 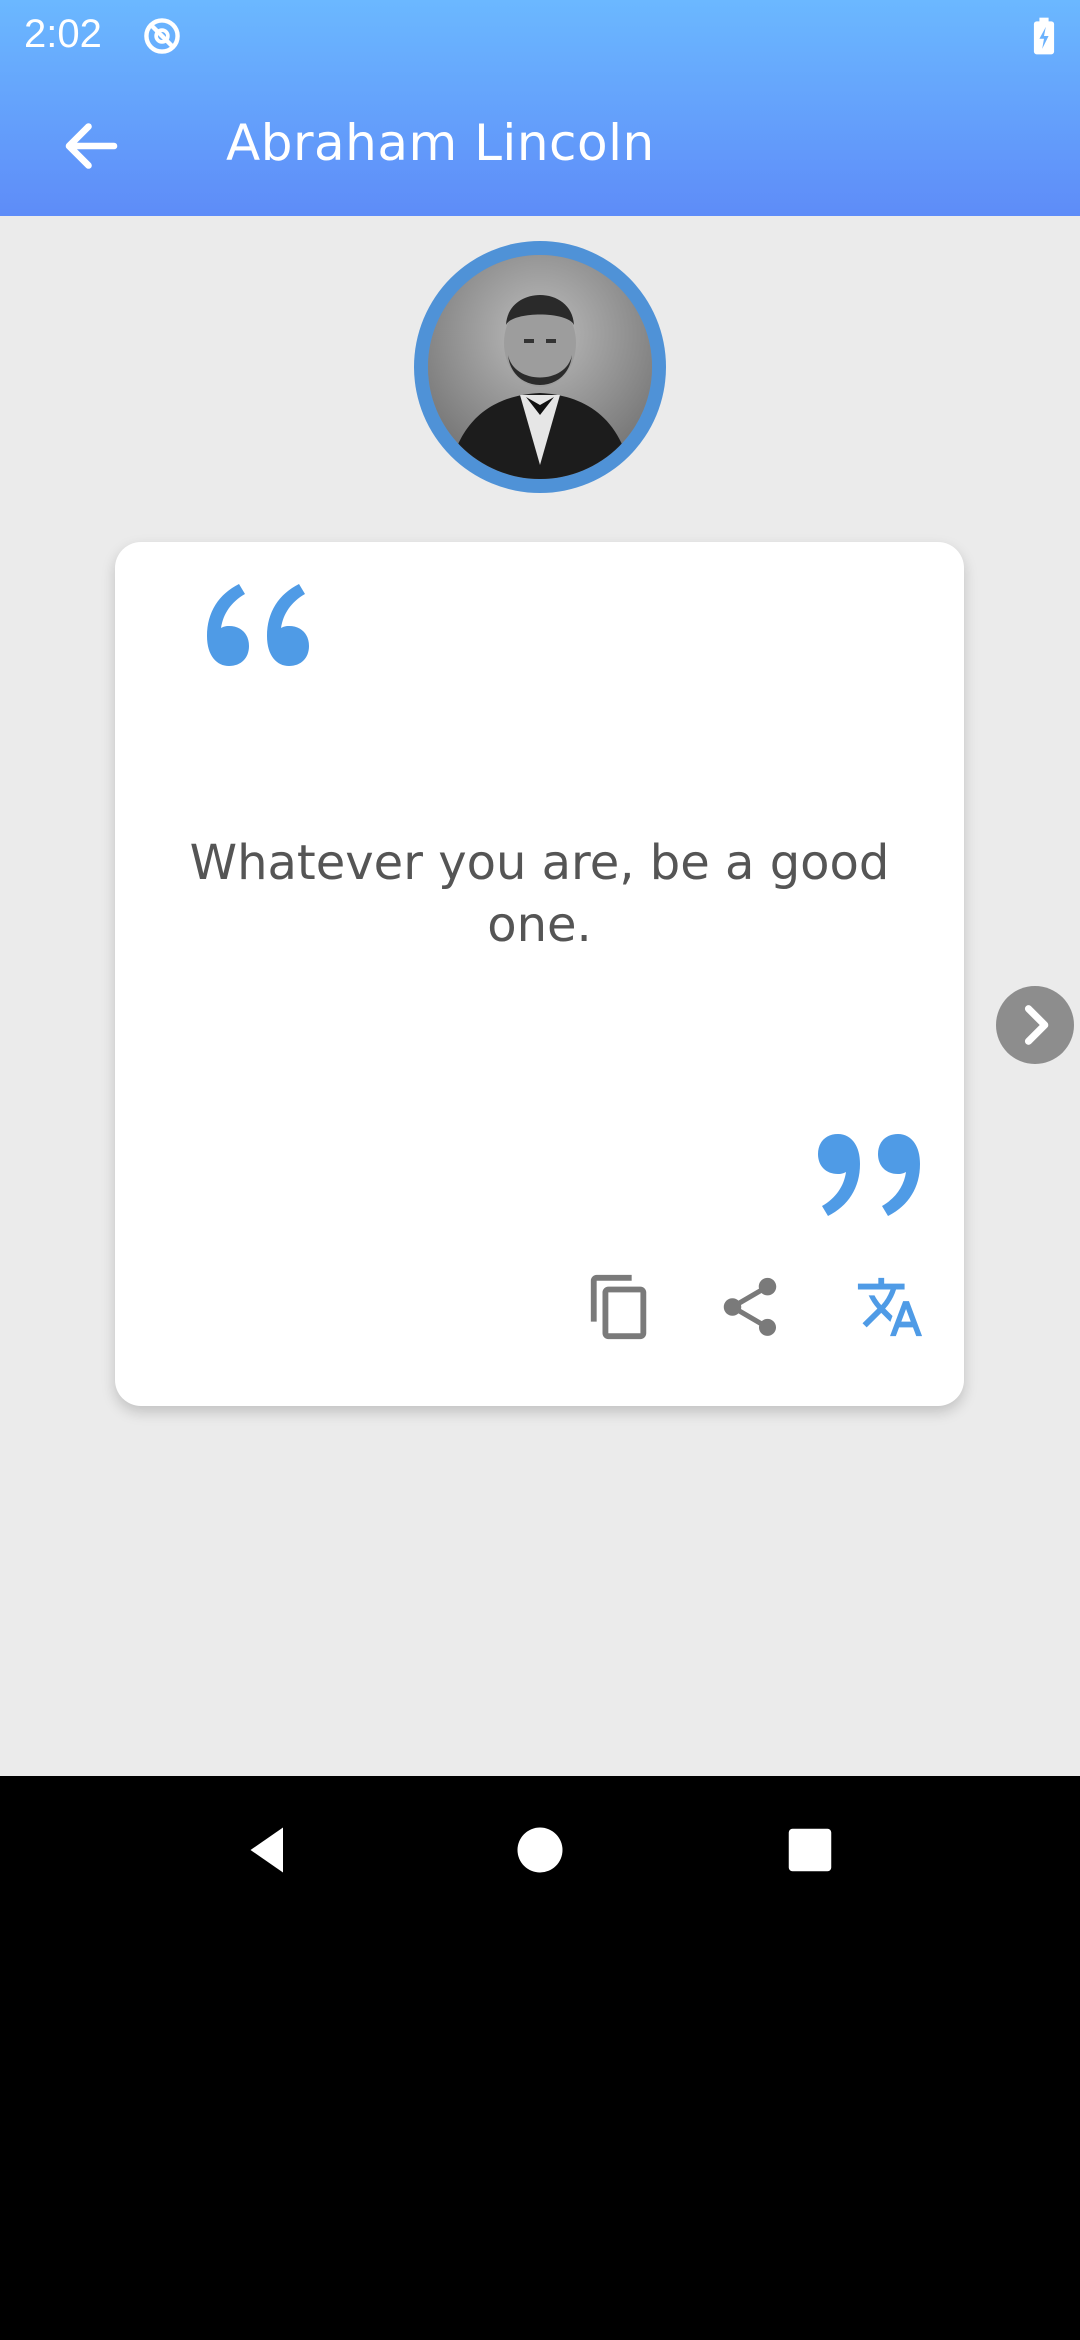 I want to click on system-home-icon, so click(x=540, y=1850).